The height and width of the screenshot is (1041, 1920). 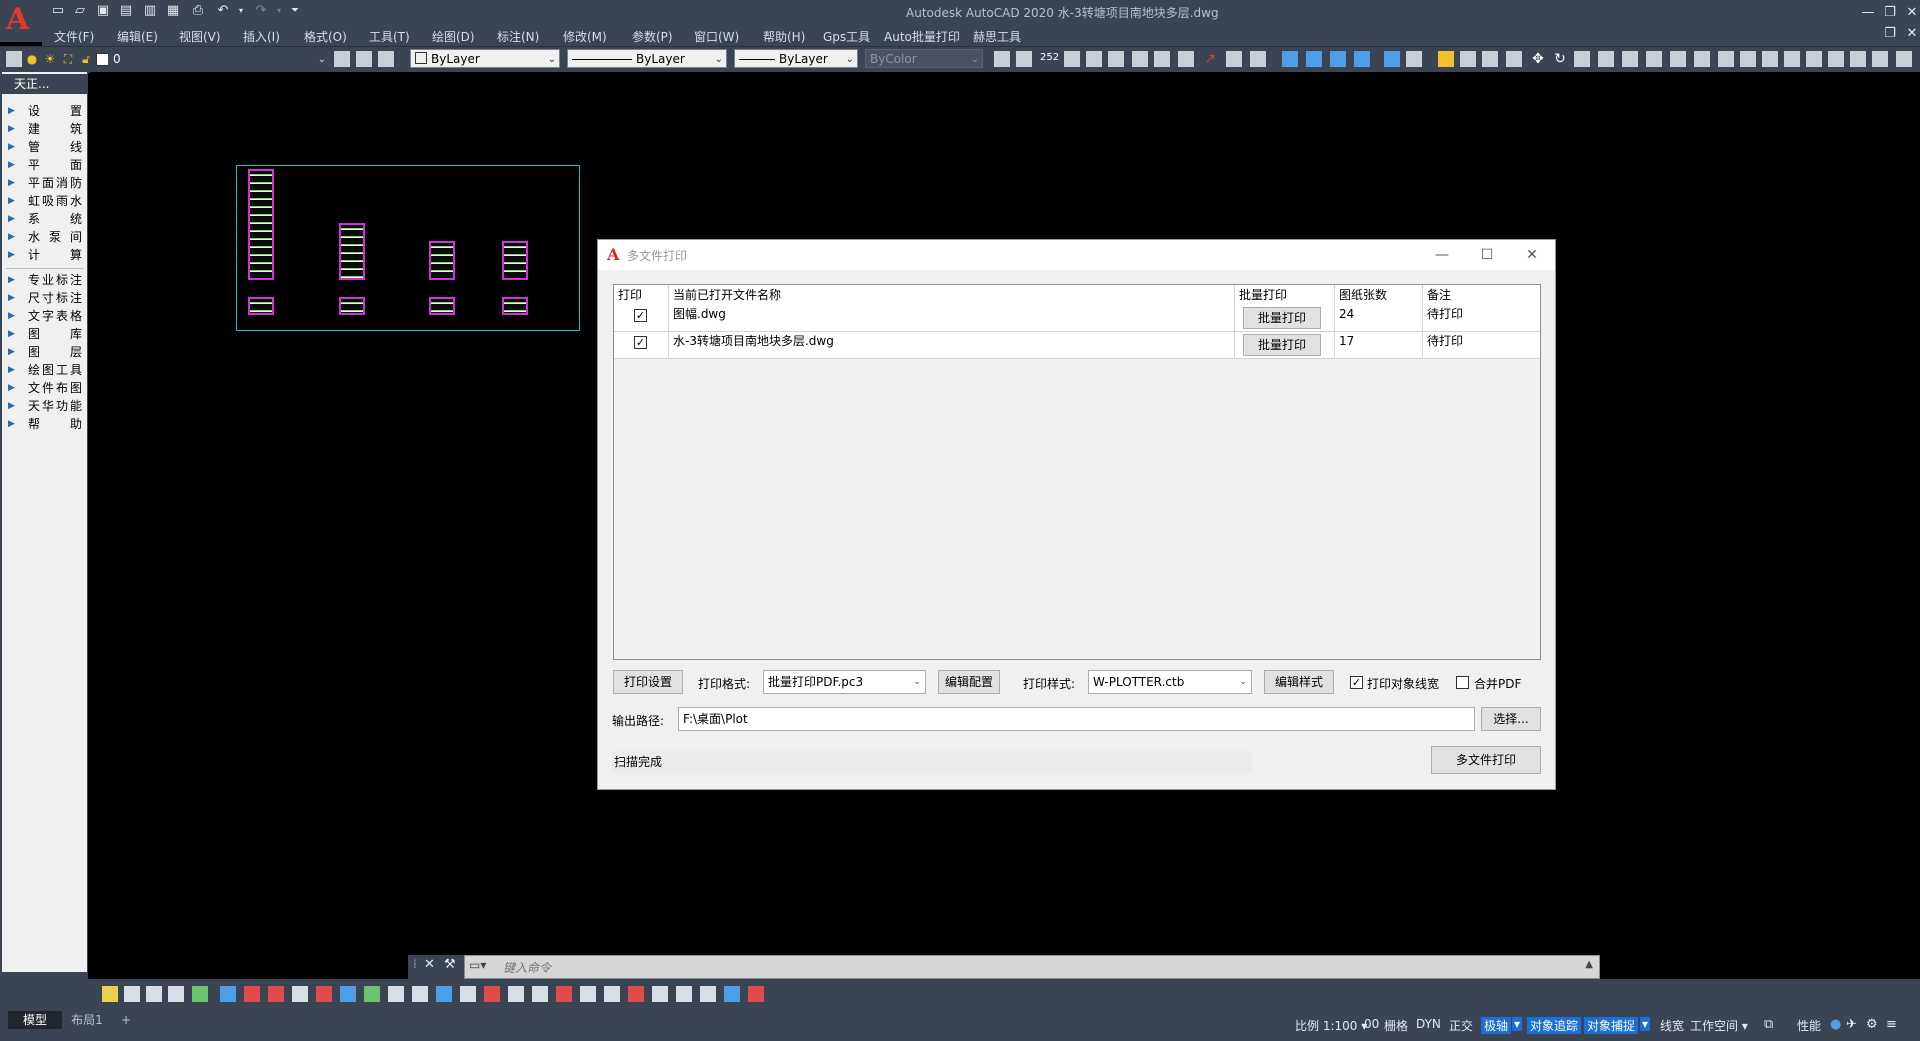 What do you see at coordinates (44, 111) in the screenshot?
I see `palette-item-settings: ▶ 设 置` at bounding box center [44, 111].